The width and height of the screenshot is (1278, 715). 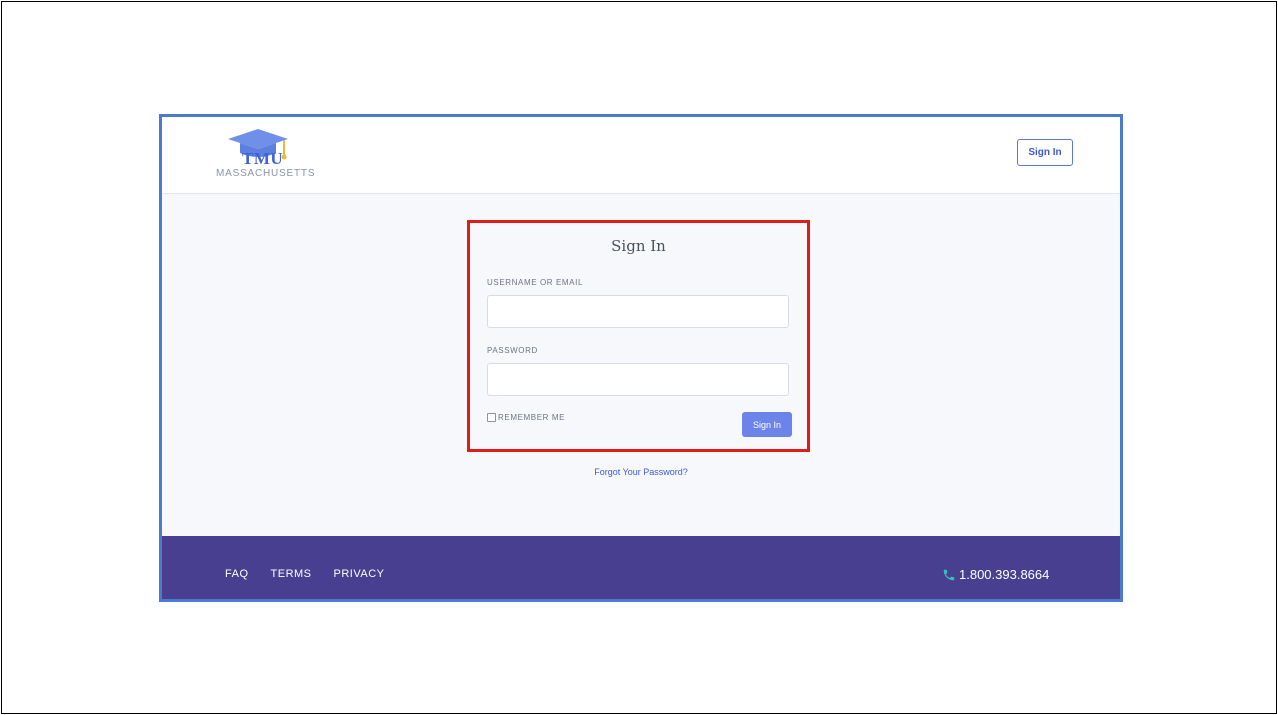 I want to click on remember-me: REMEMBER ME, so click(x=526, y=417).